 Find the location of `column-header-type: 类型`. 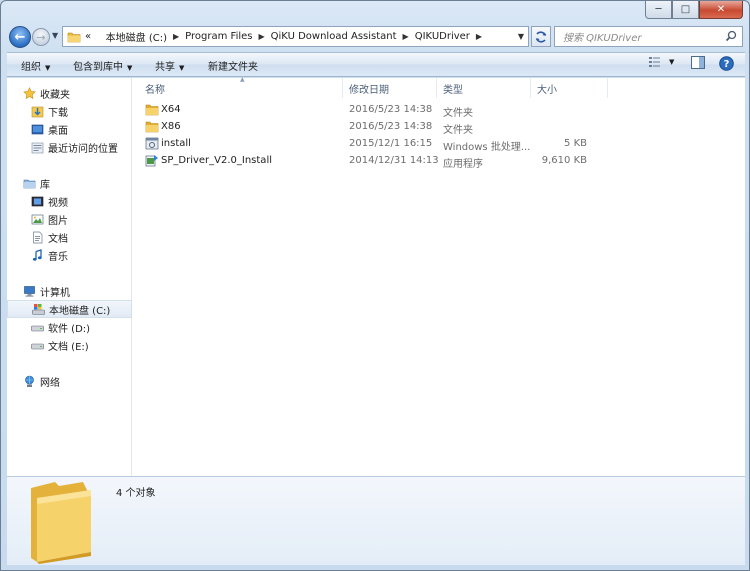

column-header-type: 类型 is located at coordinates (453, 88).